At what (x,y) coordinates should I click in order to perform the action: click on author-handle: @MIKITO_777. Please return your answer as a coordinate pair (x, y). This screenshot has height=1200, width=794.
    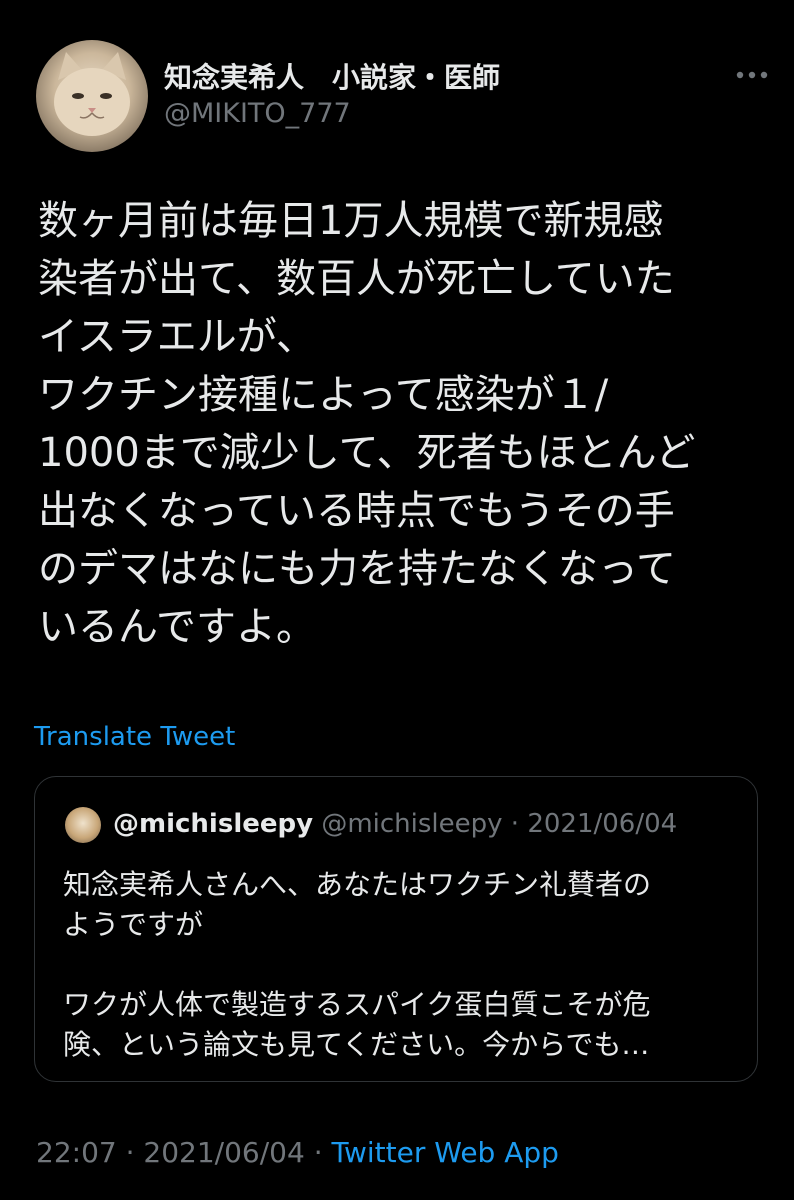
    Looking at the image, I should click on (257, 113).